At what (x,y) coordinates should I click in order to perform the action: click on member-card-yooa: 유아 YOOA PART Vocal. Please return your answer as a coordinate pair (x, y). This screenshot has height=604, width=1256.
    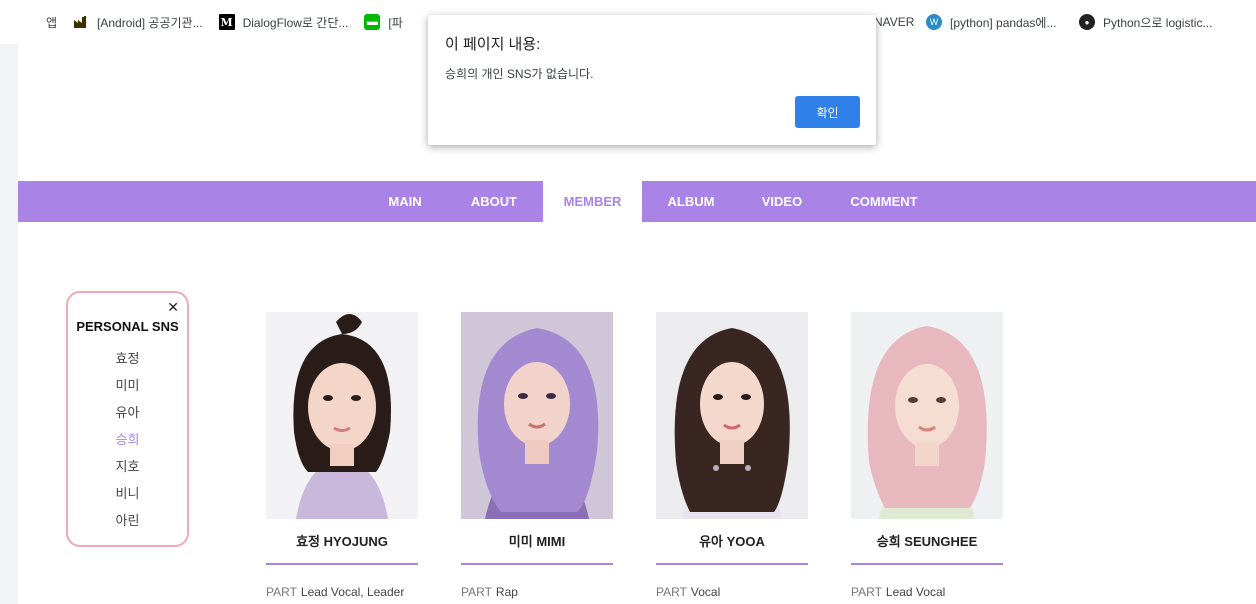
    Looking at the image, I should click on (732, 455).